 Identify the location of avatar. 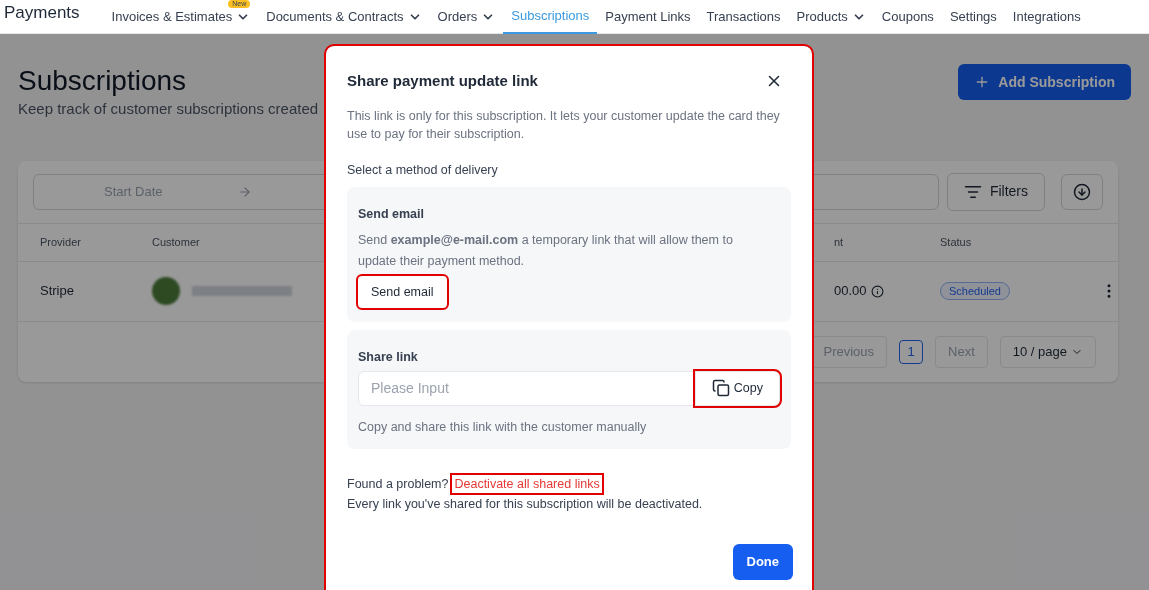
(166, 291).